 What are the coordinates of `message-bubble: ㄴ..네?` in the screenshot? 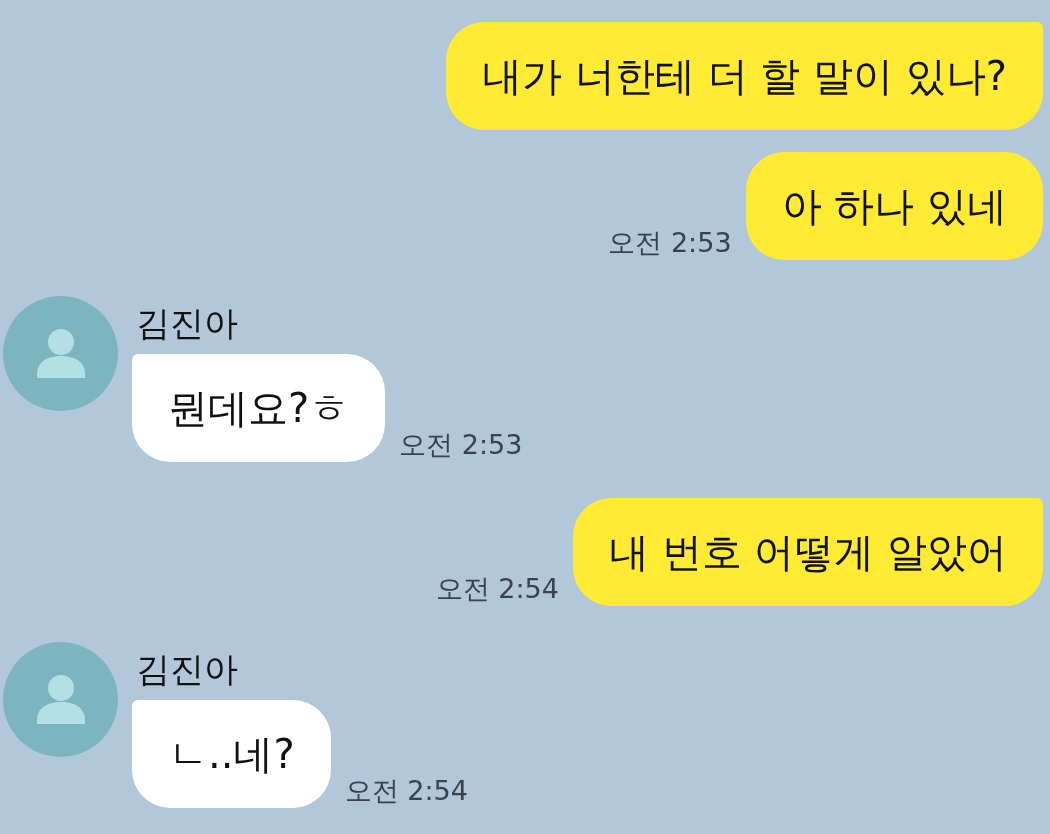 It's located at (231, 754).